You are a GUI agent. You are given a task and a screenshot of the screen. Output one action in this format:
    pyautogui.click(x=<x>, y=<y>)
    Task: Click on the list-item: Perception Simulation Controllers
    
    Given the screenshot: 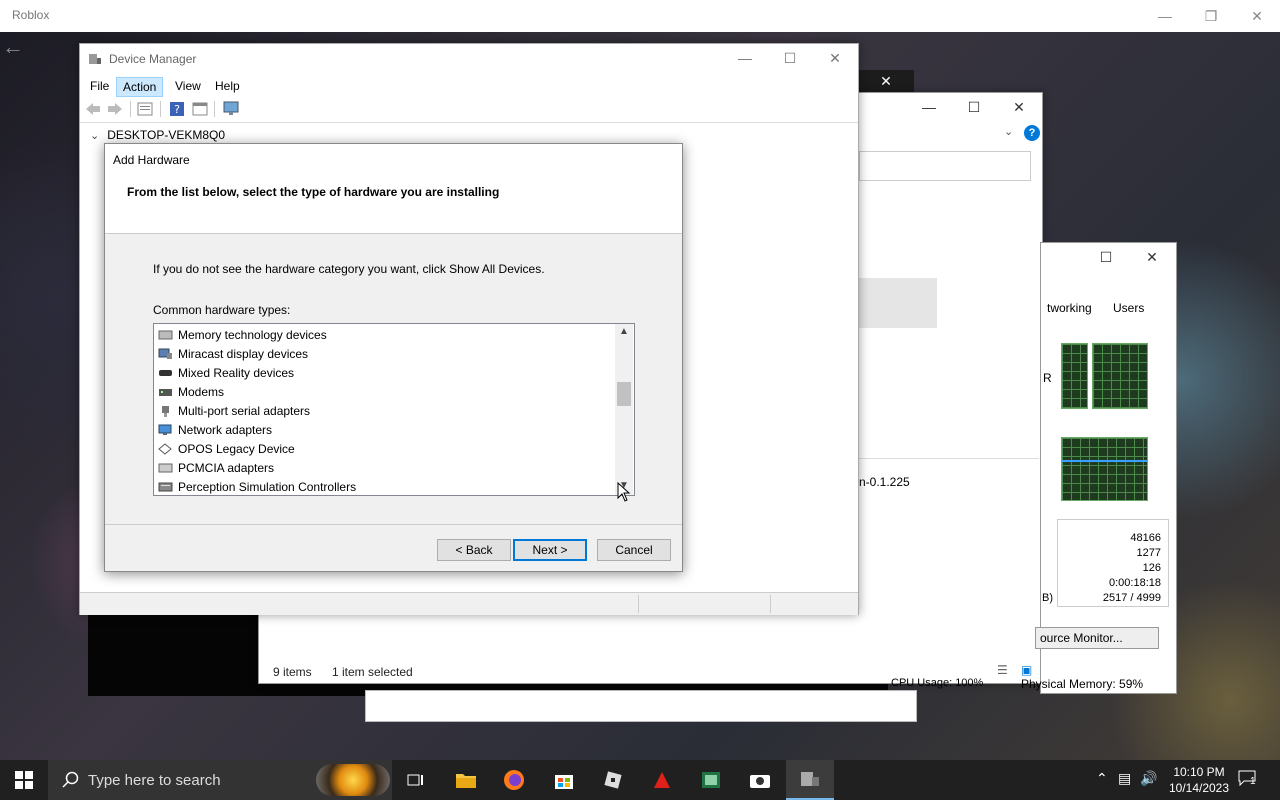 What is the action you would take?
    pyautogui.click(x=257, y=486)
    